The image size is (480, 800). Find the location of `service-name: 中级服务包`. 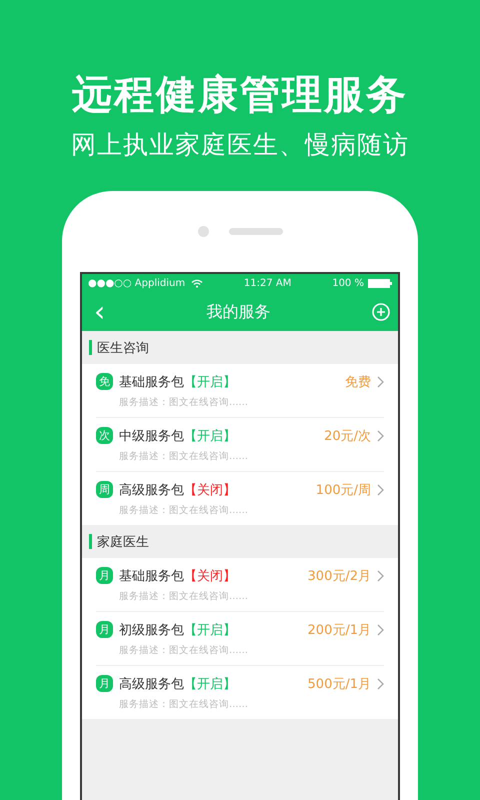

service-name: 中级服务包 is located at coordinates (151, 435).